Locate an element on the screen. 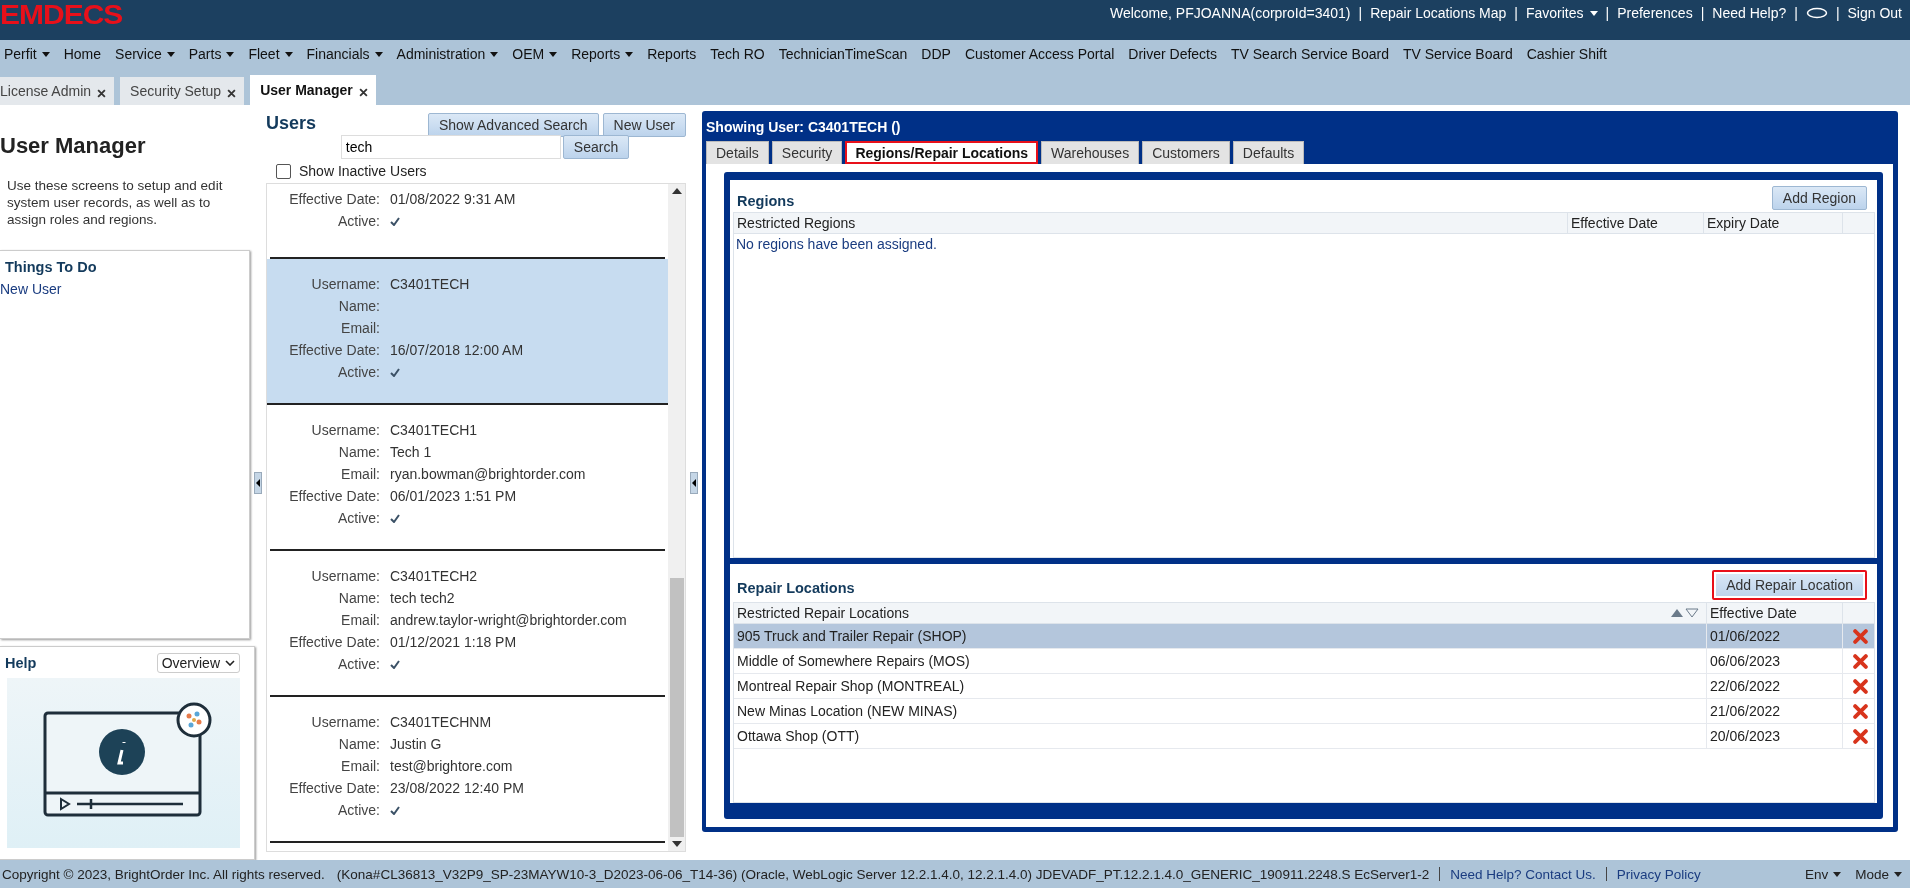  scrollbar is located at coordinates (676, 517).